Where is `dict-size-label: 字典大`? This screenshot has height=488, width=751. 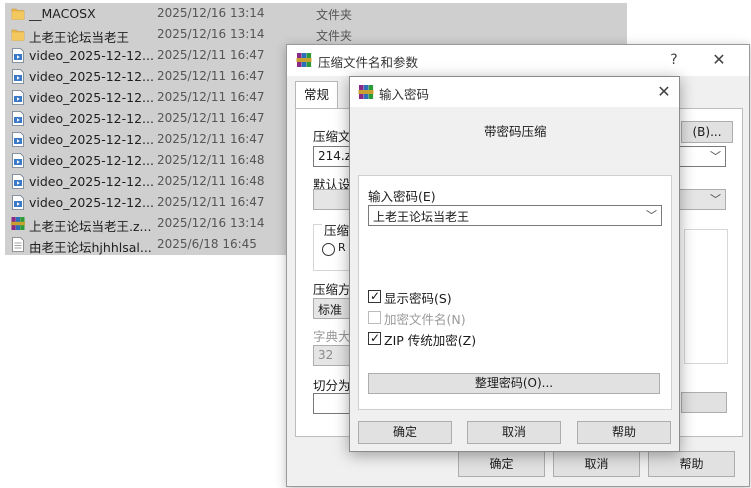
dict-size-label: 字典大 is located at coordinates (332, 336).